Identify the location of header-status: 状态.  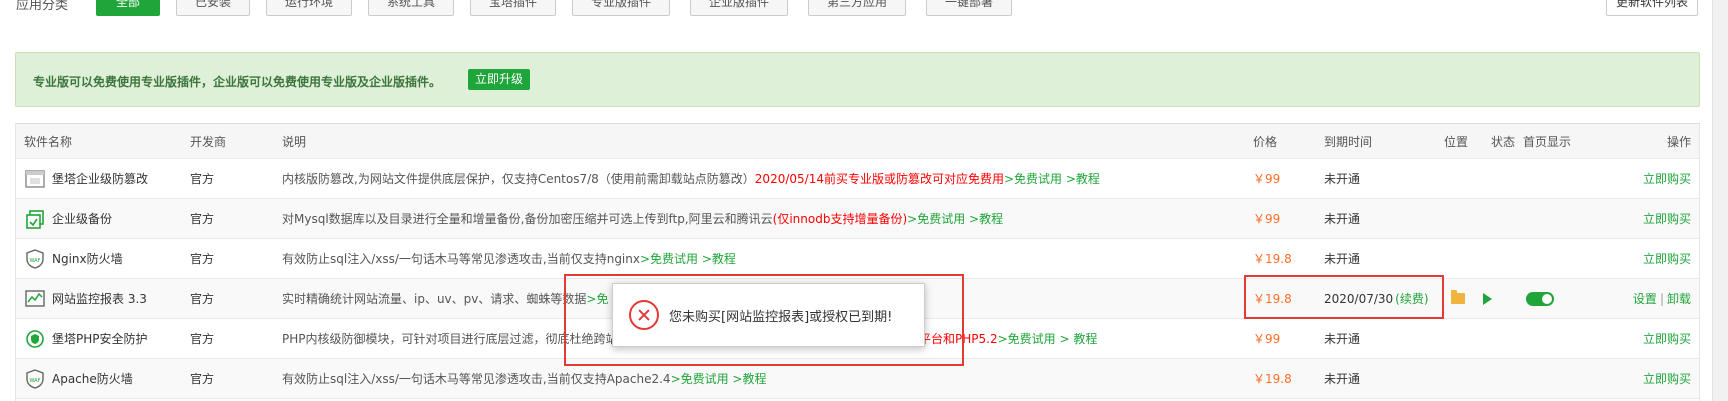
(1503, 141).